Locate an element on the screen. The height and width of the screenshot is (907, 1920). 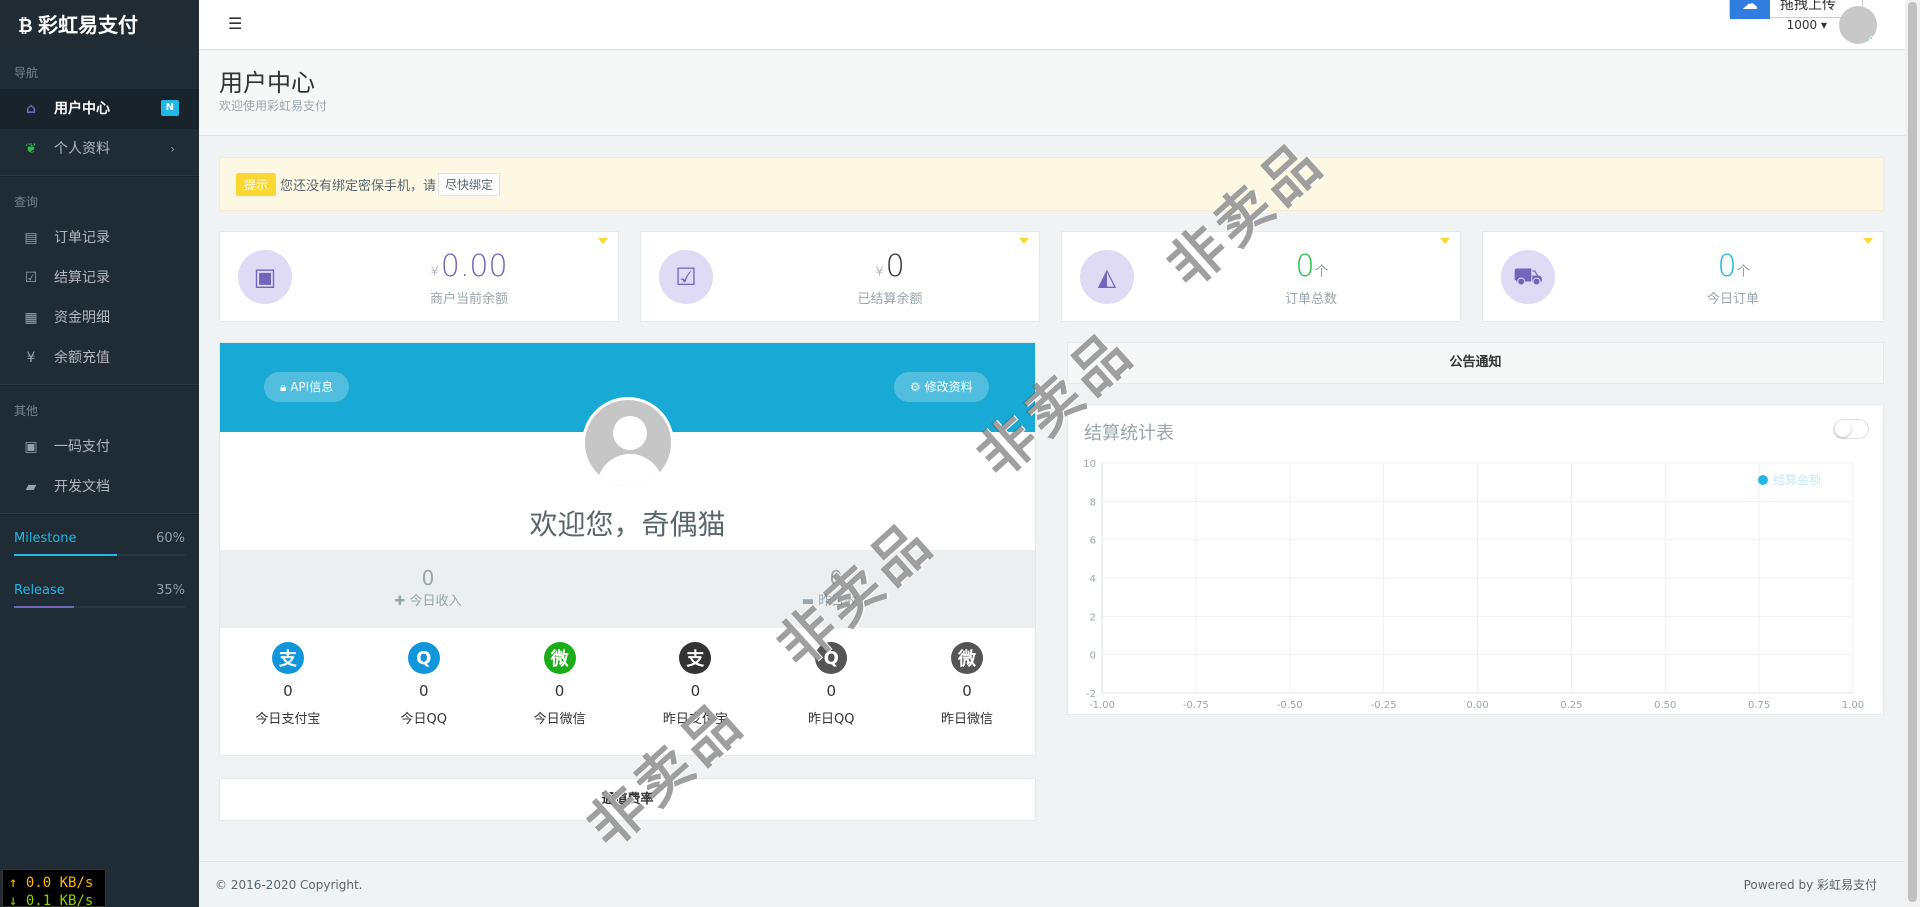
progress-label: Release is located at coordinates (39, 590).